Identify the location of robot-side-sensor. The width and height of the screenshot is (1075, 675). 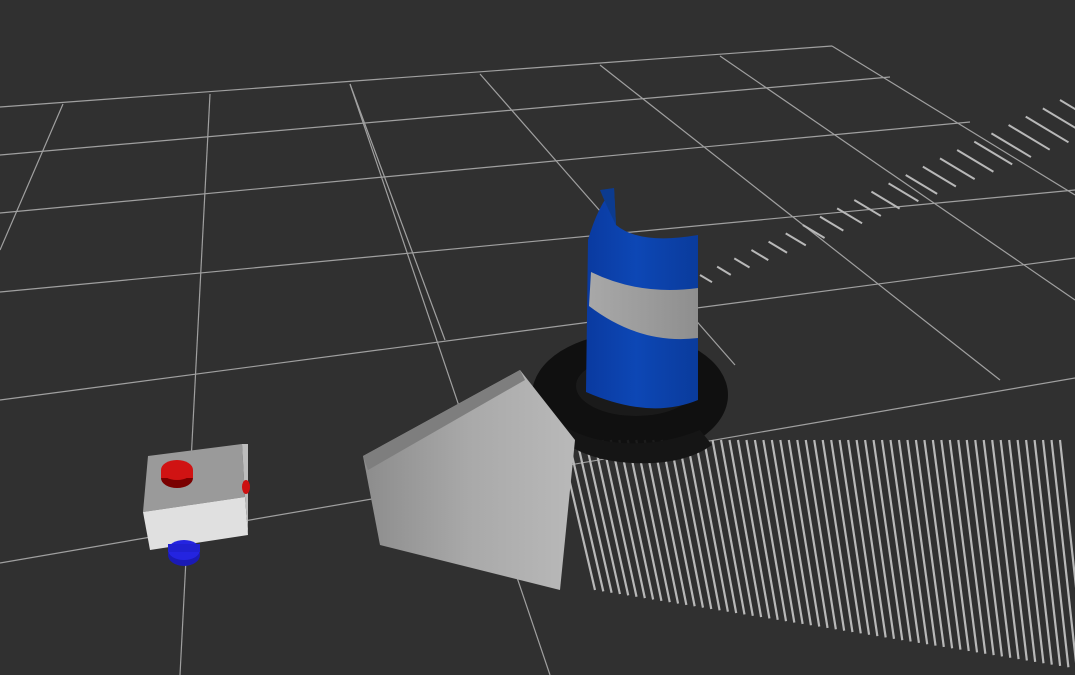
(246, 487).